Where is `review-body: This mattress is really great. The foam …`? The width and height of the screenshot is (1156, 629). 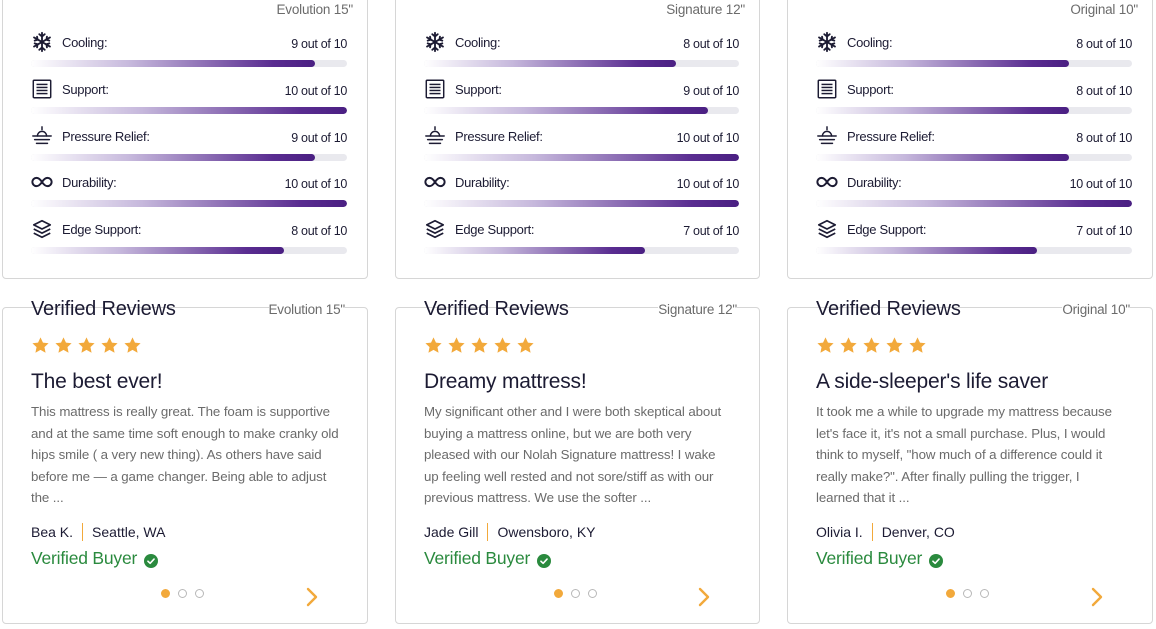 review-body: This mattress is really great. The foam … is located at coordinates (185, 454).